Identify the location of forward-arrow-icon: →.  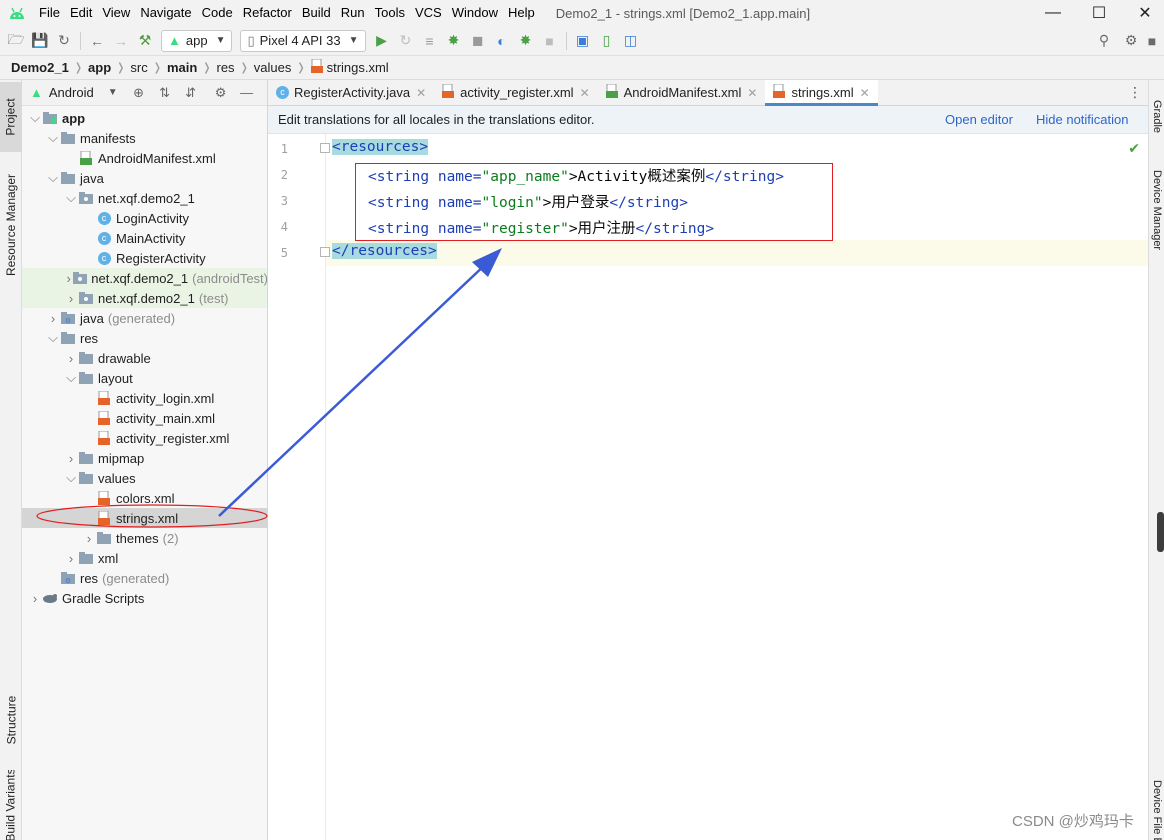
(121, 41).